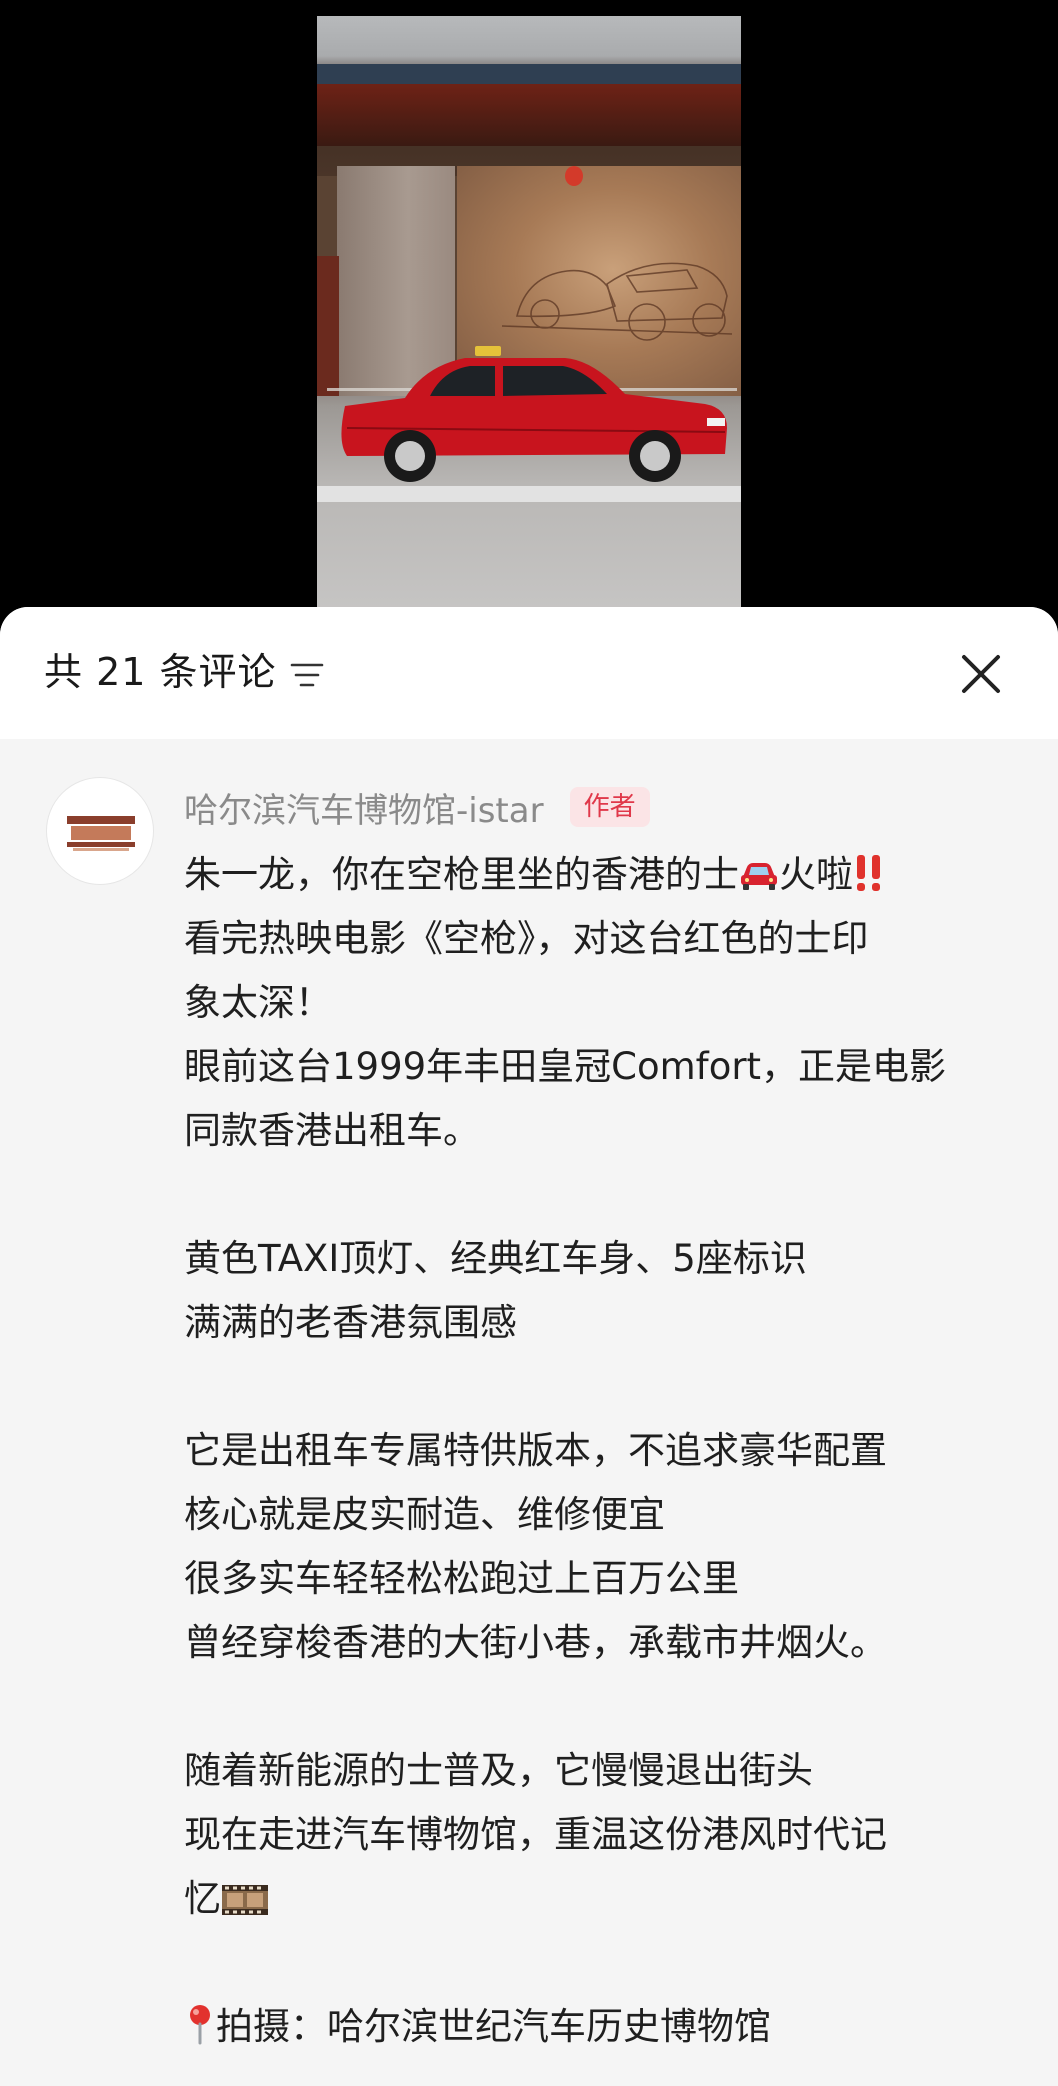 This screenshot has width=1058, height=2086. What do you see at coordinates (602, 1899) in the screenshot?
I see `comment-line: 忆` at bounding box center [602, 1899].